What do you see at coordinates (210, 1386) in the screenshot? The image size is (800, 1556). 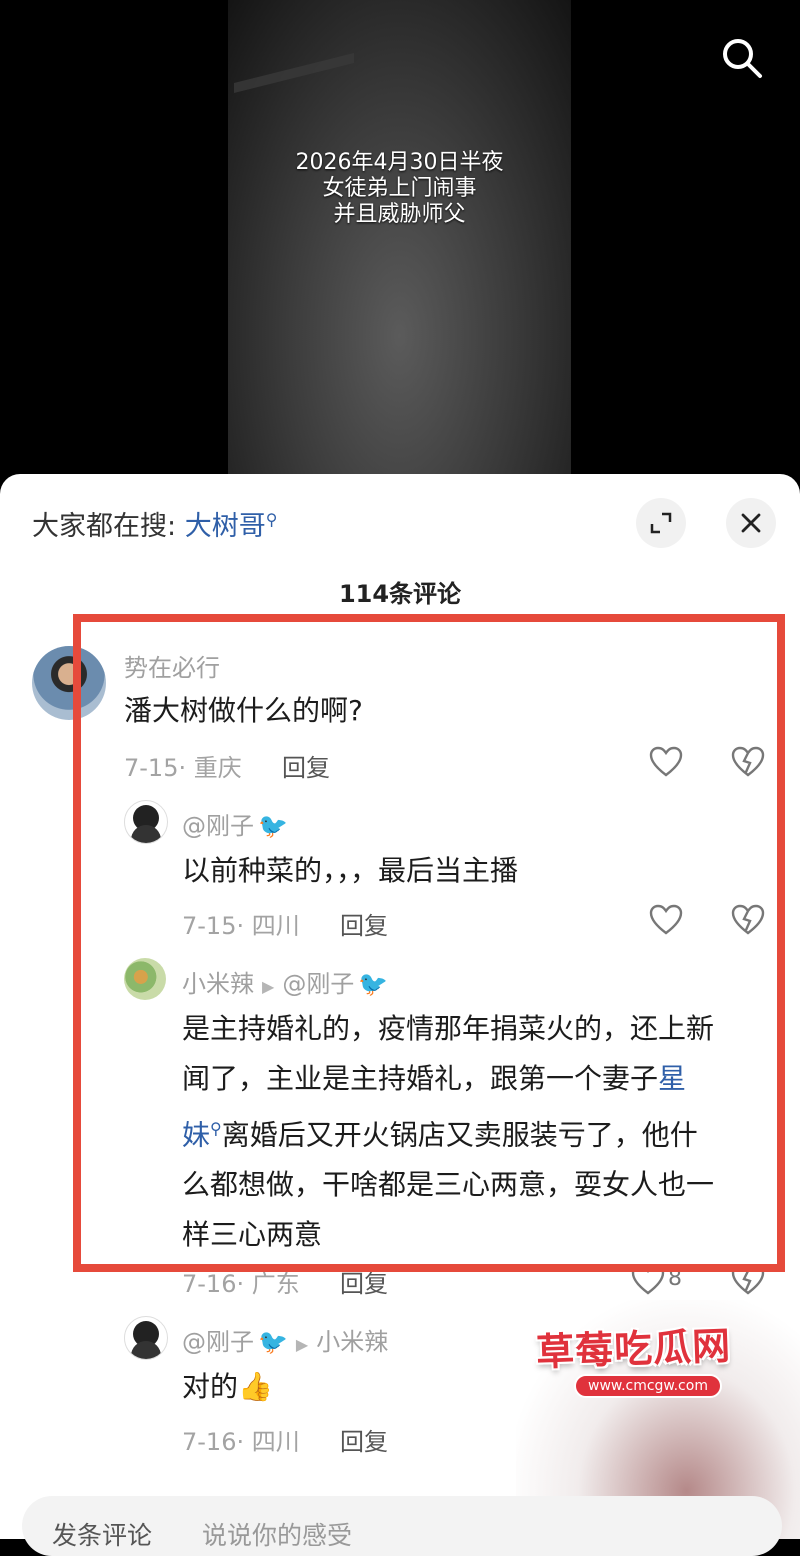 I see `comment-text-part: 对的` at bounding box center [210, 1386].